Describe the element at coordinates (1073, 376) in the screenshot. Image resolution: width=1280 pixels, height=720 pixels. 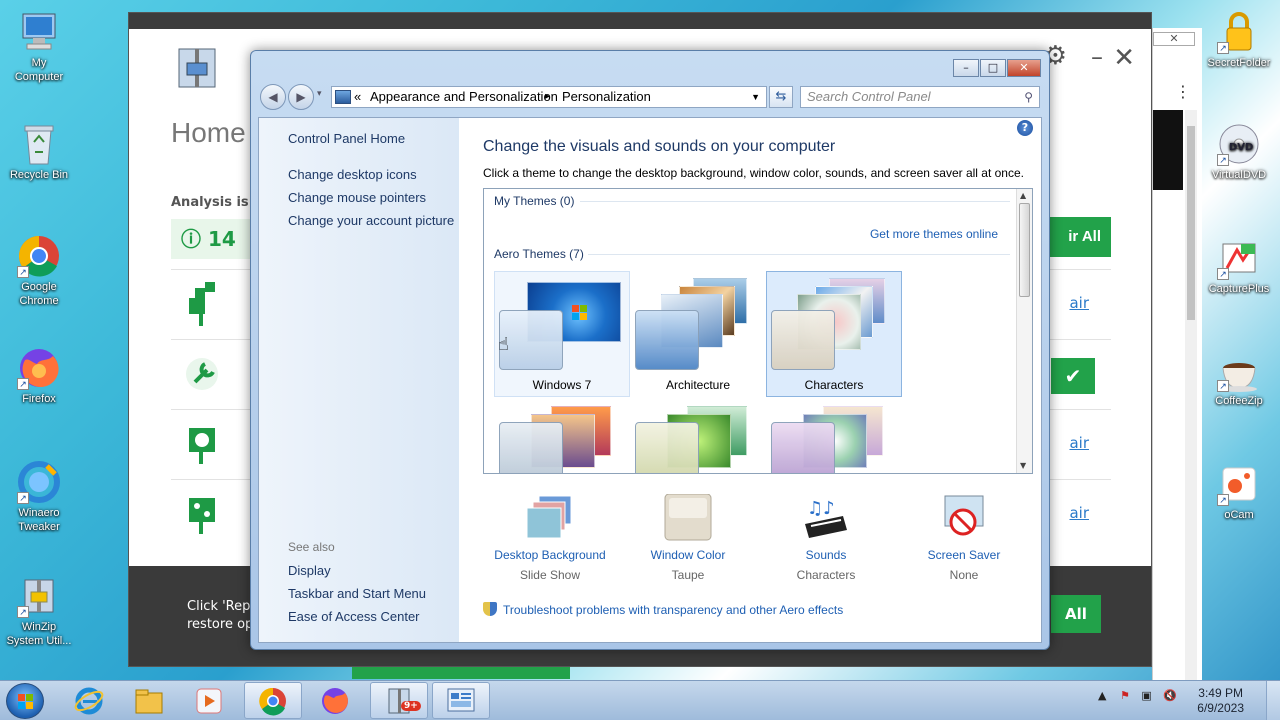
I see `fixed-check-button: ✔` at that location.